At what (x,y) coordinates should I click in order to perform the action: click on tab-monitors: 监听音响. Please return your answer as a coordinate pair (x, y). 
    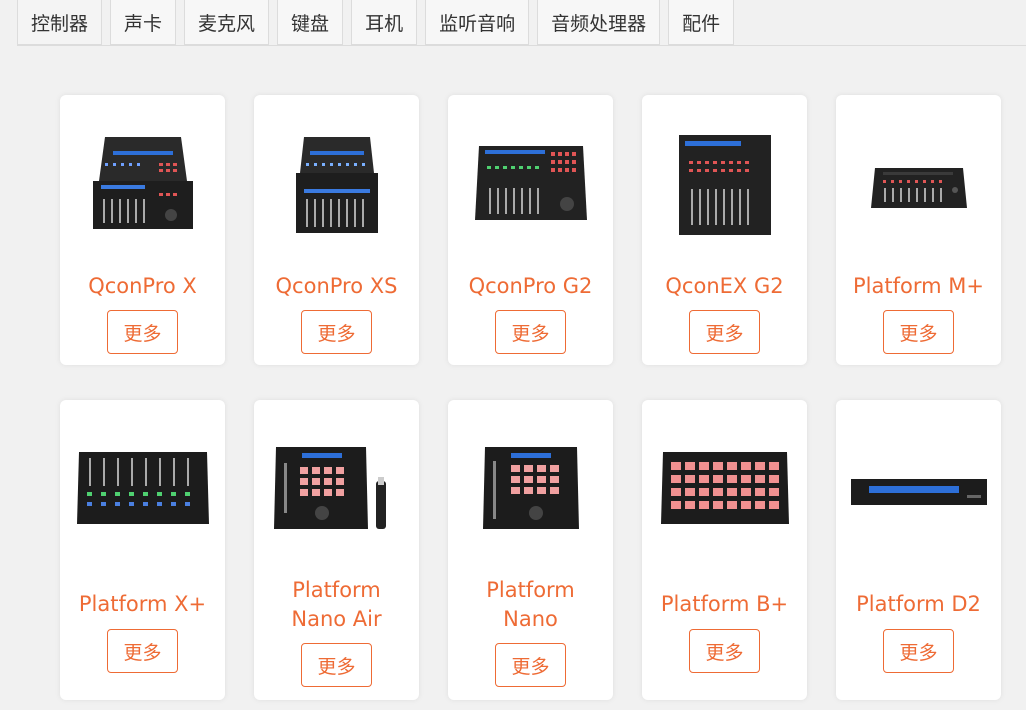
    Looking at the image, I should click on (477, 22).